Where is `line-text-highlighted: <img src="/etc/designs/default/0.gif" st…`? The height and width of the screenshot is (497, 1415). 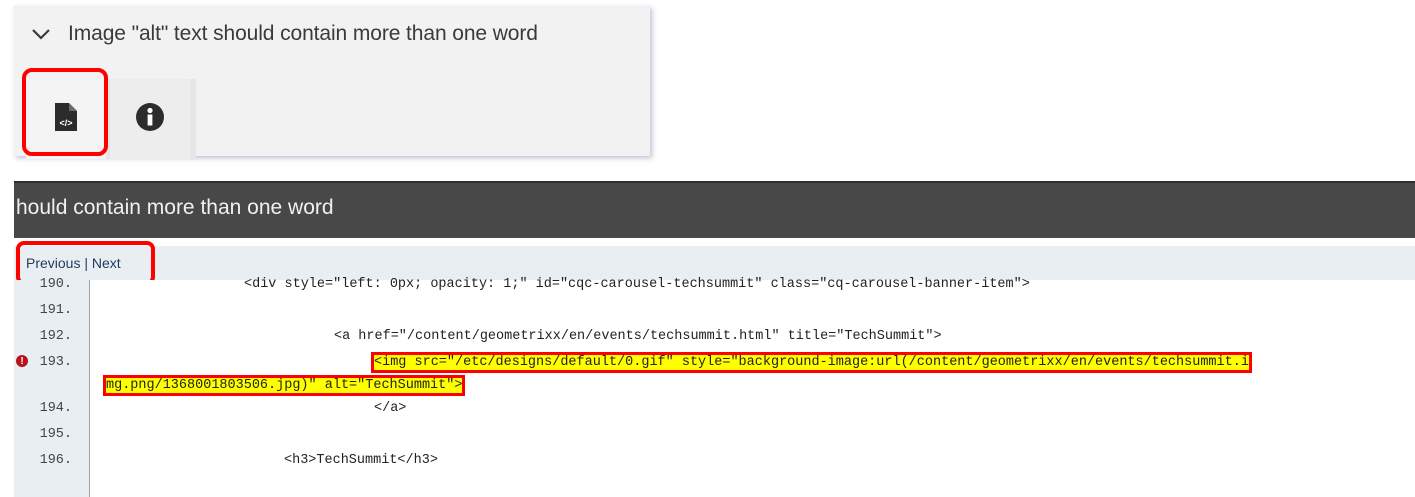 line-text-highlighted: <img src="/etc/designs/default/0.gif" st… is located at coordinates (811, 362).